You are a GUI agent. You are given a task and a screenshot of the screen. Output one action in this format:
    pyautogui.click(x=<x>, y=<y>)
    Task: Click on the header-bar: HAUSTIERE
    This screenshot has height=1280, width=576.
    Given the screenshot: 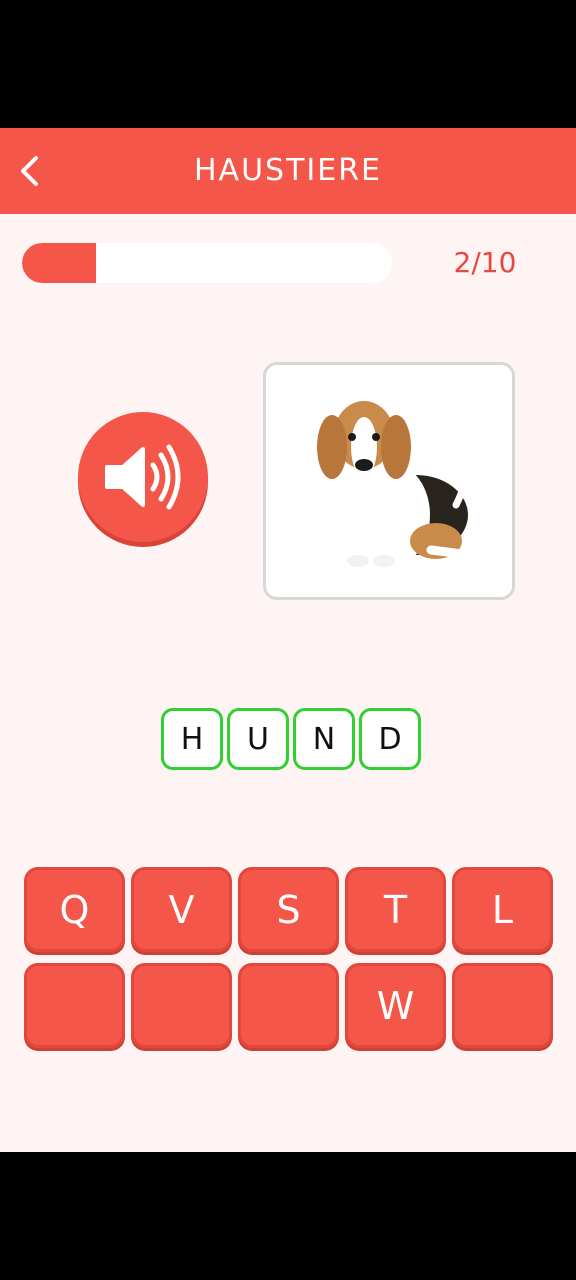 What is the action you would take?
    pyautogui.click(x=288, y=171)
    